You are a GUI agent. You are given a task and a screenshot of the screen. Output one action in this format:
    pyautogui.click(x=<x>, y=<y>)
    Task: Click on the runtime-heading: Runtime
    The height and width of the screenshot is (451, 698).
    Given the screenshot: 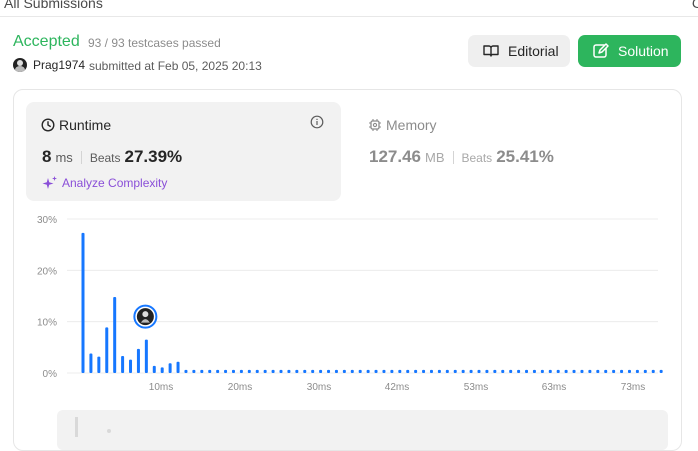 What is the action you would take?
    pyautogui.click(x=76, y=125)
    